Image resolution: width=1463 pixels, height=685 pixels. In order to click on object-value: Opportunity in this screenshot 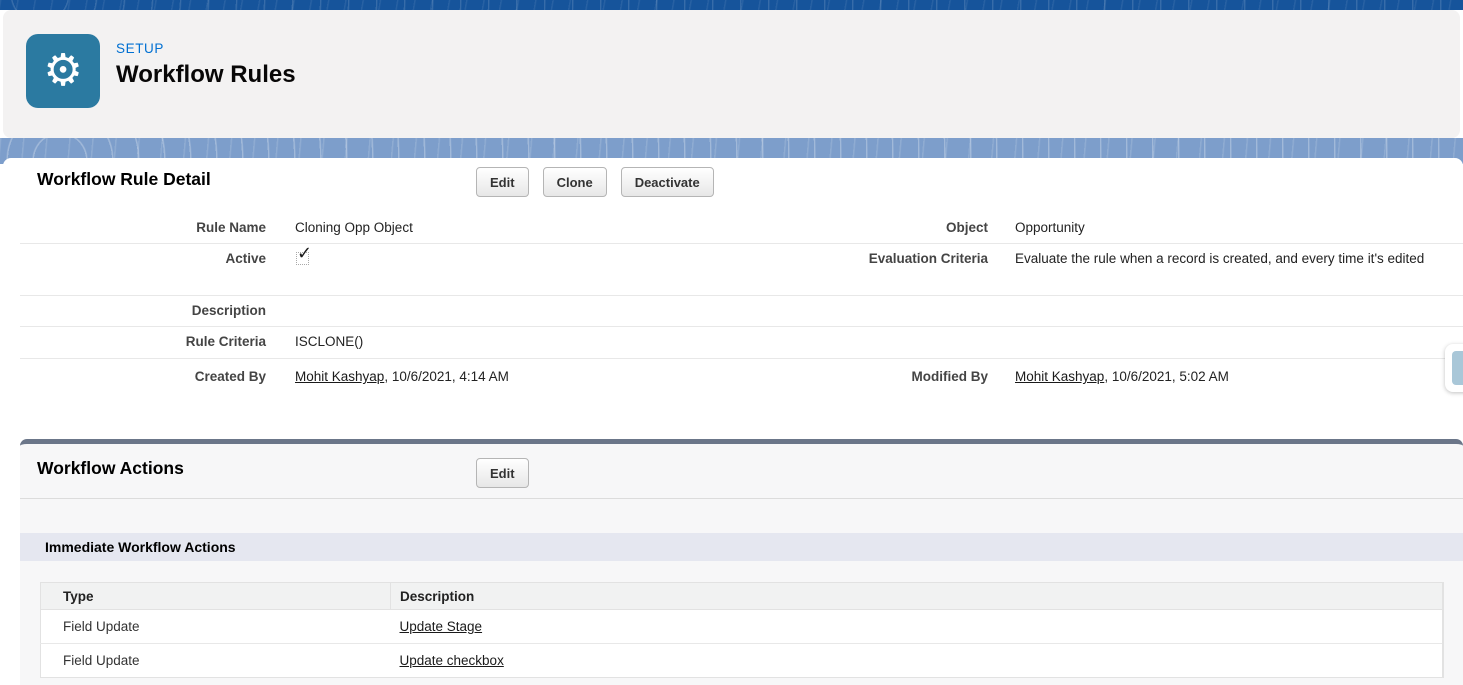, I will do `click(1050, 227)`.